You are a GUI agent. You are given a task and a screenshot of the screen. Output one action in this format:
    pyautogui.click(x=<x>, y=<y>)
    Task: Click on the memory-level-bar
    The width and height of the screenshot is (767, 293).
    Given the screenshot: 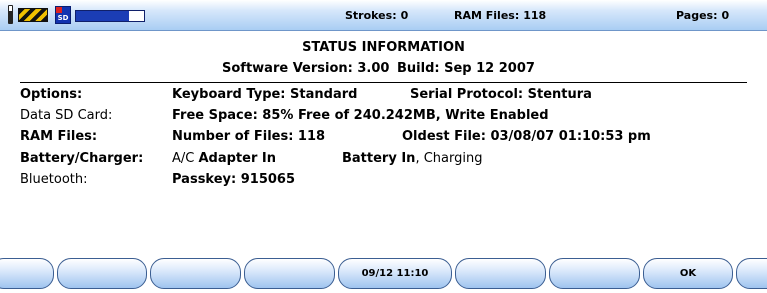 What is the action you would take?
    pyautogui.click(x=110, y=16)
    